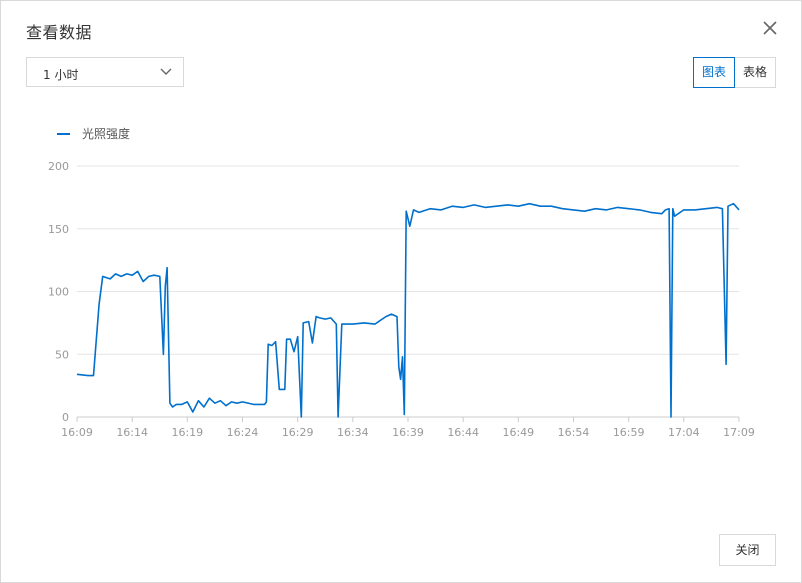 The width and height of the screenshot is (802, 583). I want to click on legend-label: 光照强度, so click(106, 134).